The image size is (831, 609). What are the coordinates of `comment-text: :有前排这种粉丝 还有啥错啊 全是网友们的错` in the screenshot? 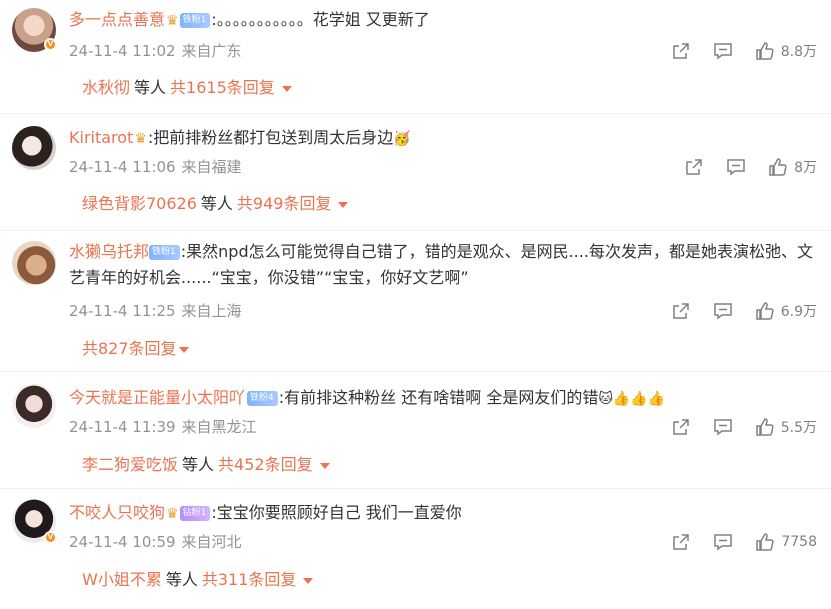 It's located at (438, 397).